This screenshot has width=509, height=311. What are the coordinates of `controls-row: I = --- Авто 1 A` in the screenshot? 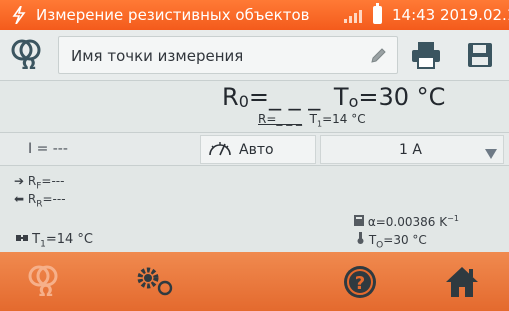 It's located at (254, 149).